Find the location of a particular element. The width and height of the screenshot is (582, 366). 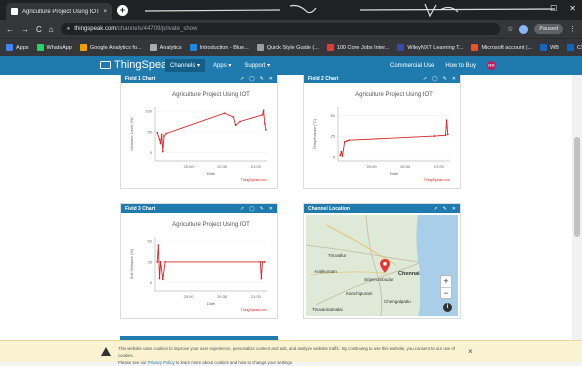

page-scrollbar is located at coordinates (577, 207).